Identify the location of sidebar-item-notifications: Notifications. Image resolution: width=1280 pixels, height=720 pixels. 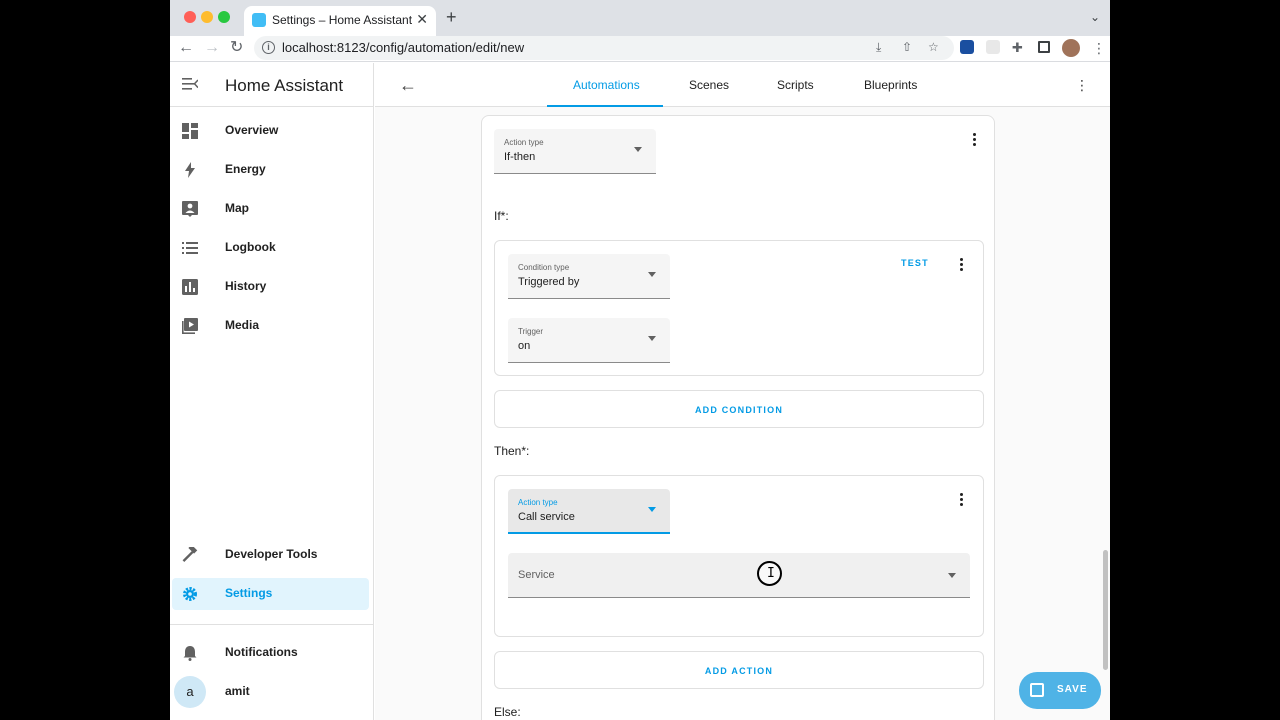
(270, 653).